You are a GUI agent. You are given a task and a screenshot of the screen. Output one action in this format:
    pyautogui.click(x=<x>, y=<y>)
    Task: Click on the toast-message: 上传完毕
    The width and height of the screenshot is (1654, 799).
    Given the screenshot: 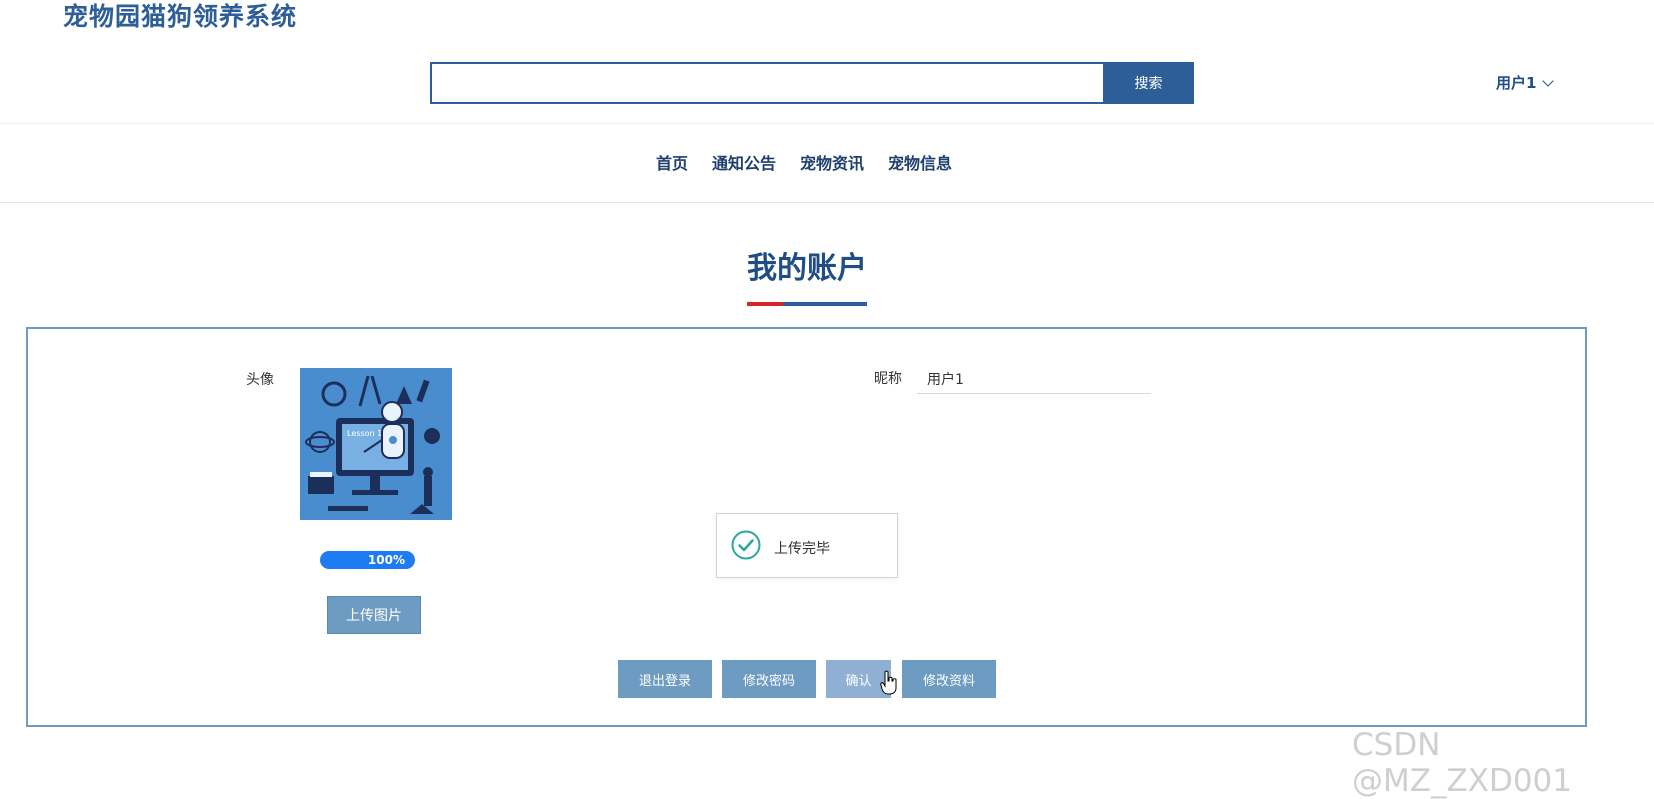 What is the action you would take?
    pyautogui.click(x=802, y=549)
    